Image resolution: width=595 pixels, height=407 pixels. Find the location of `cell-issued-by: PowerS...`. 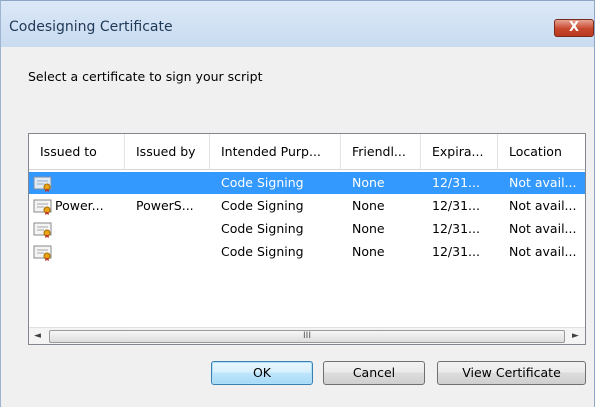

cell-issued-by: PowerS... is located at coordinates (165, 205).